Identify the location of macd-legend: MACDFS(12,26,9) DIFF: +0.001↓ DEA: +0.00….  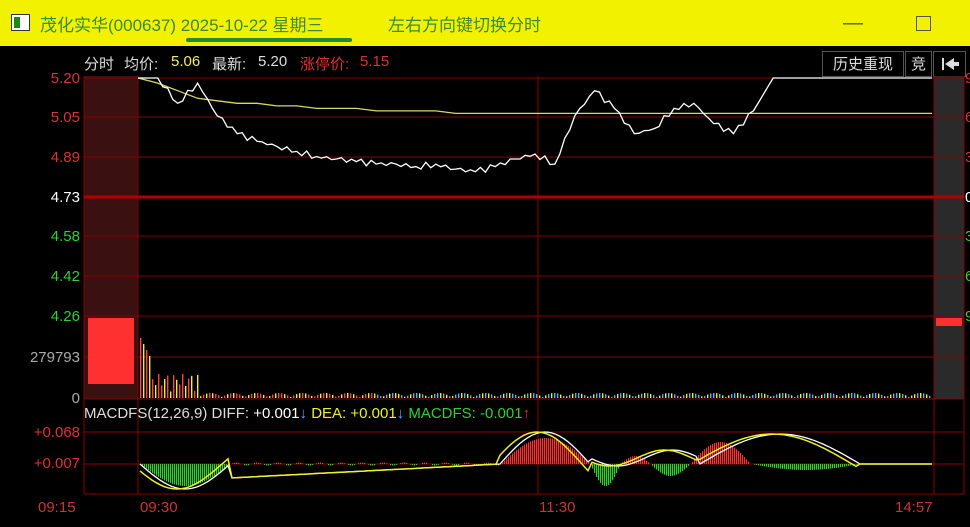
(307, 413).